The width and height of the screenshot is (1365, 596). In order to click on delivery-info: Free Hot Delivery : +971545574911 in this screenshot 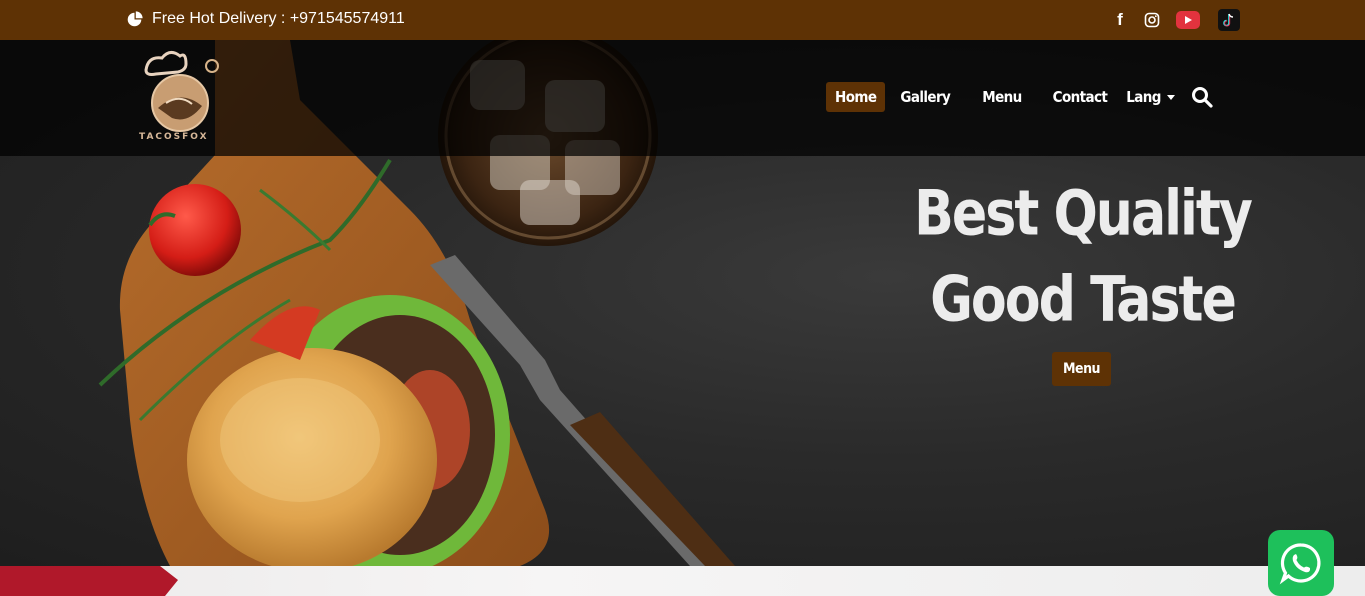, I will do `click(265, 19)`.